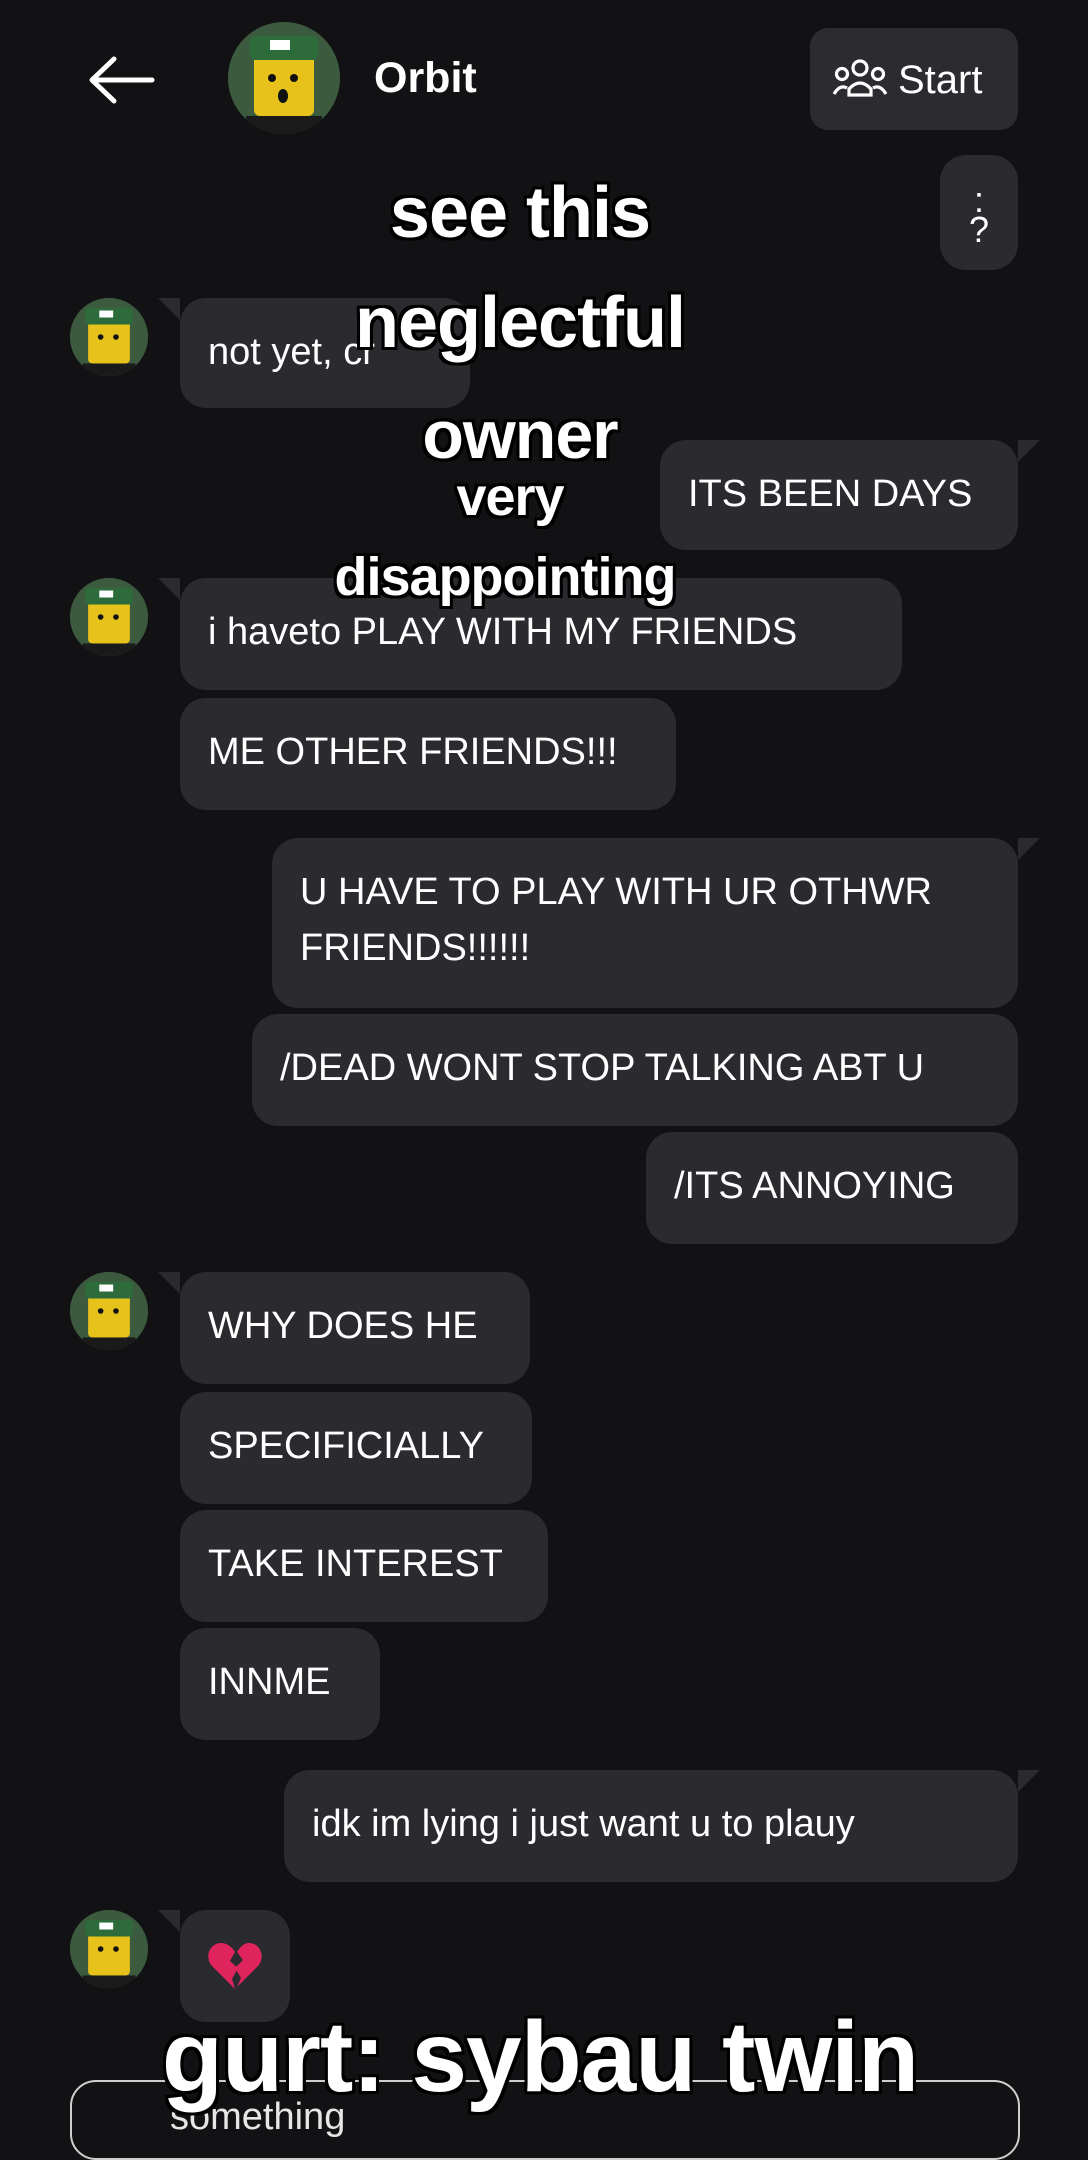  What do you see at coordinates (425, 78) in the screenshot?
I see `contact-name: Orbit` at bounding box center [425, 78].